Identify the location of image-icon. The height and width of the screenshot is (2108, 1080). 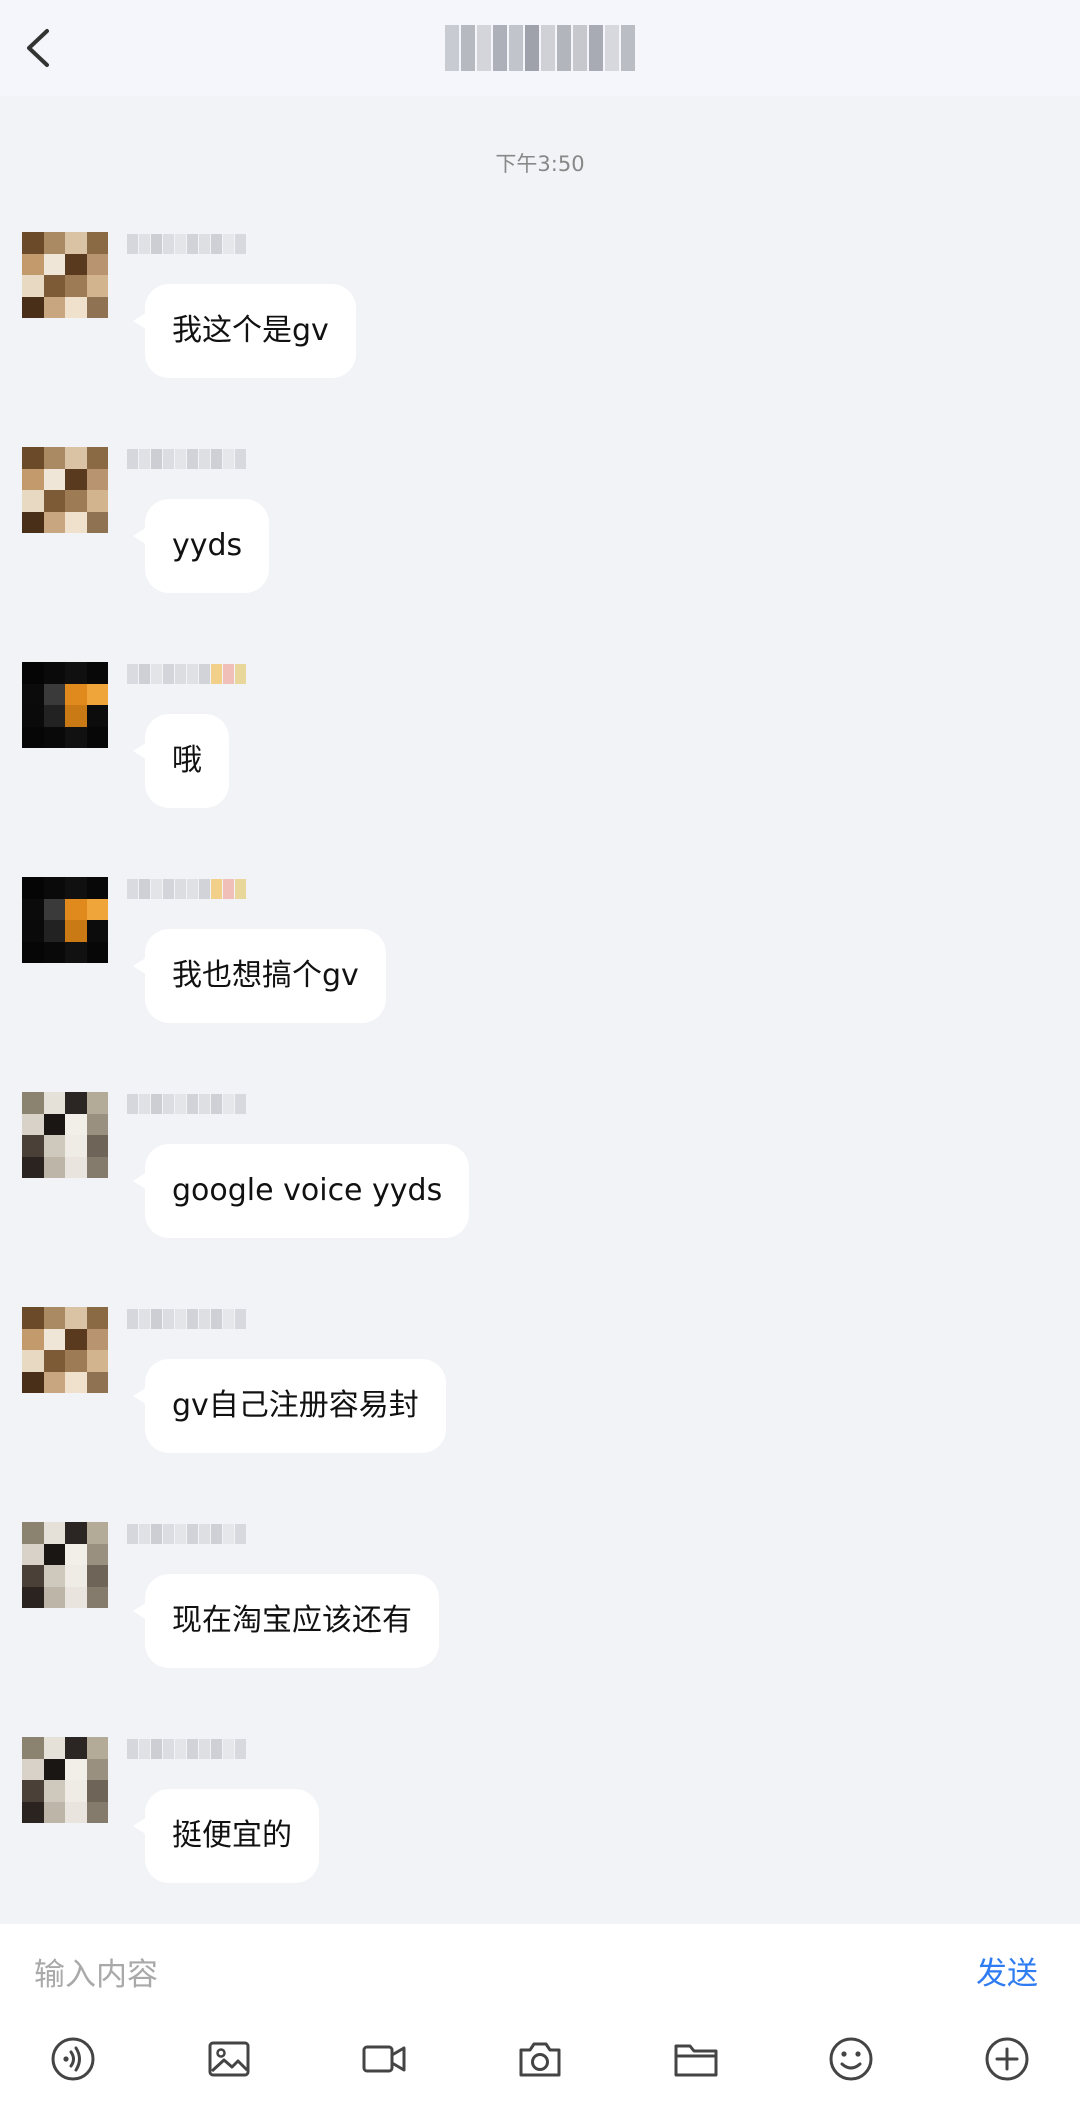
(229, 2059).